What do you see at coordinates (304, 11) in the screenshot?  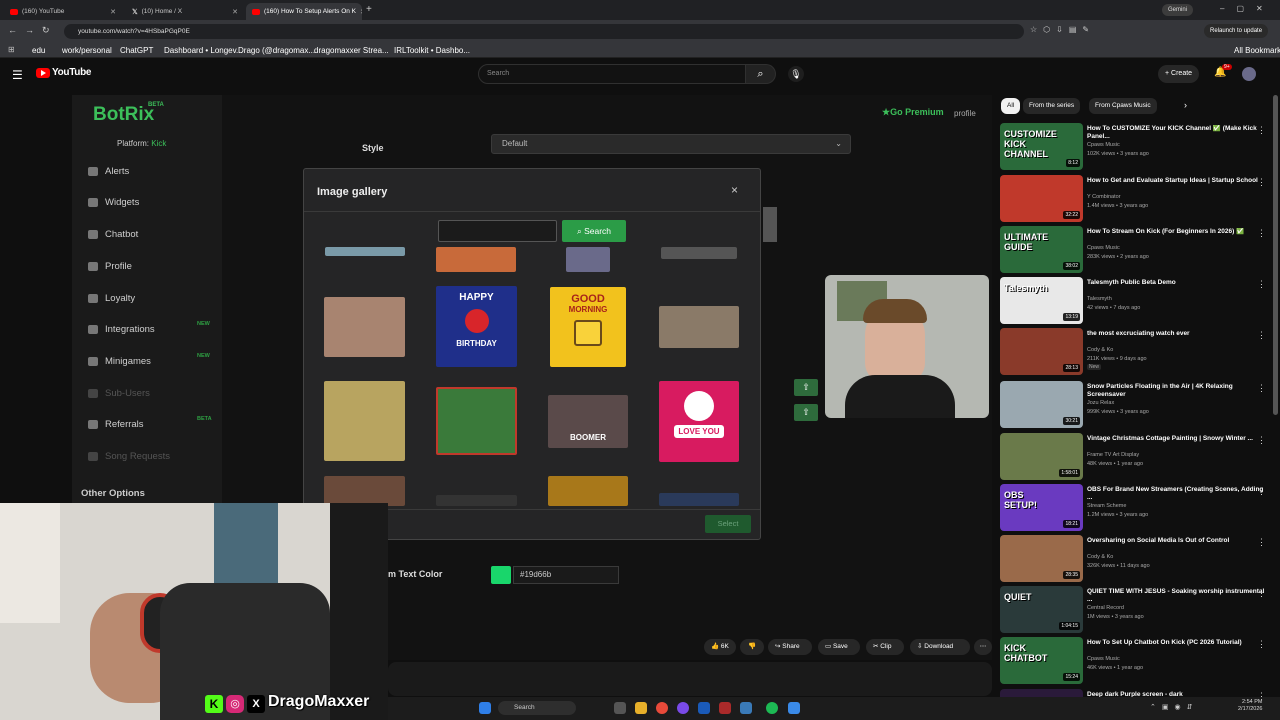 I see `tab-current-video: (160) How To Setup Alerts On K ✕` at bounding box center [304, 11].